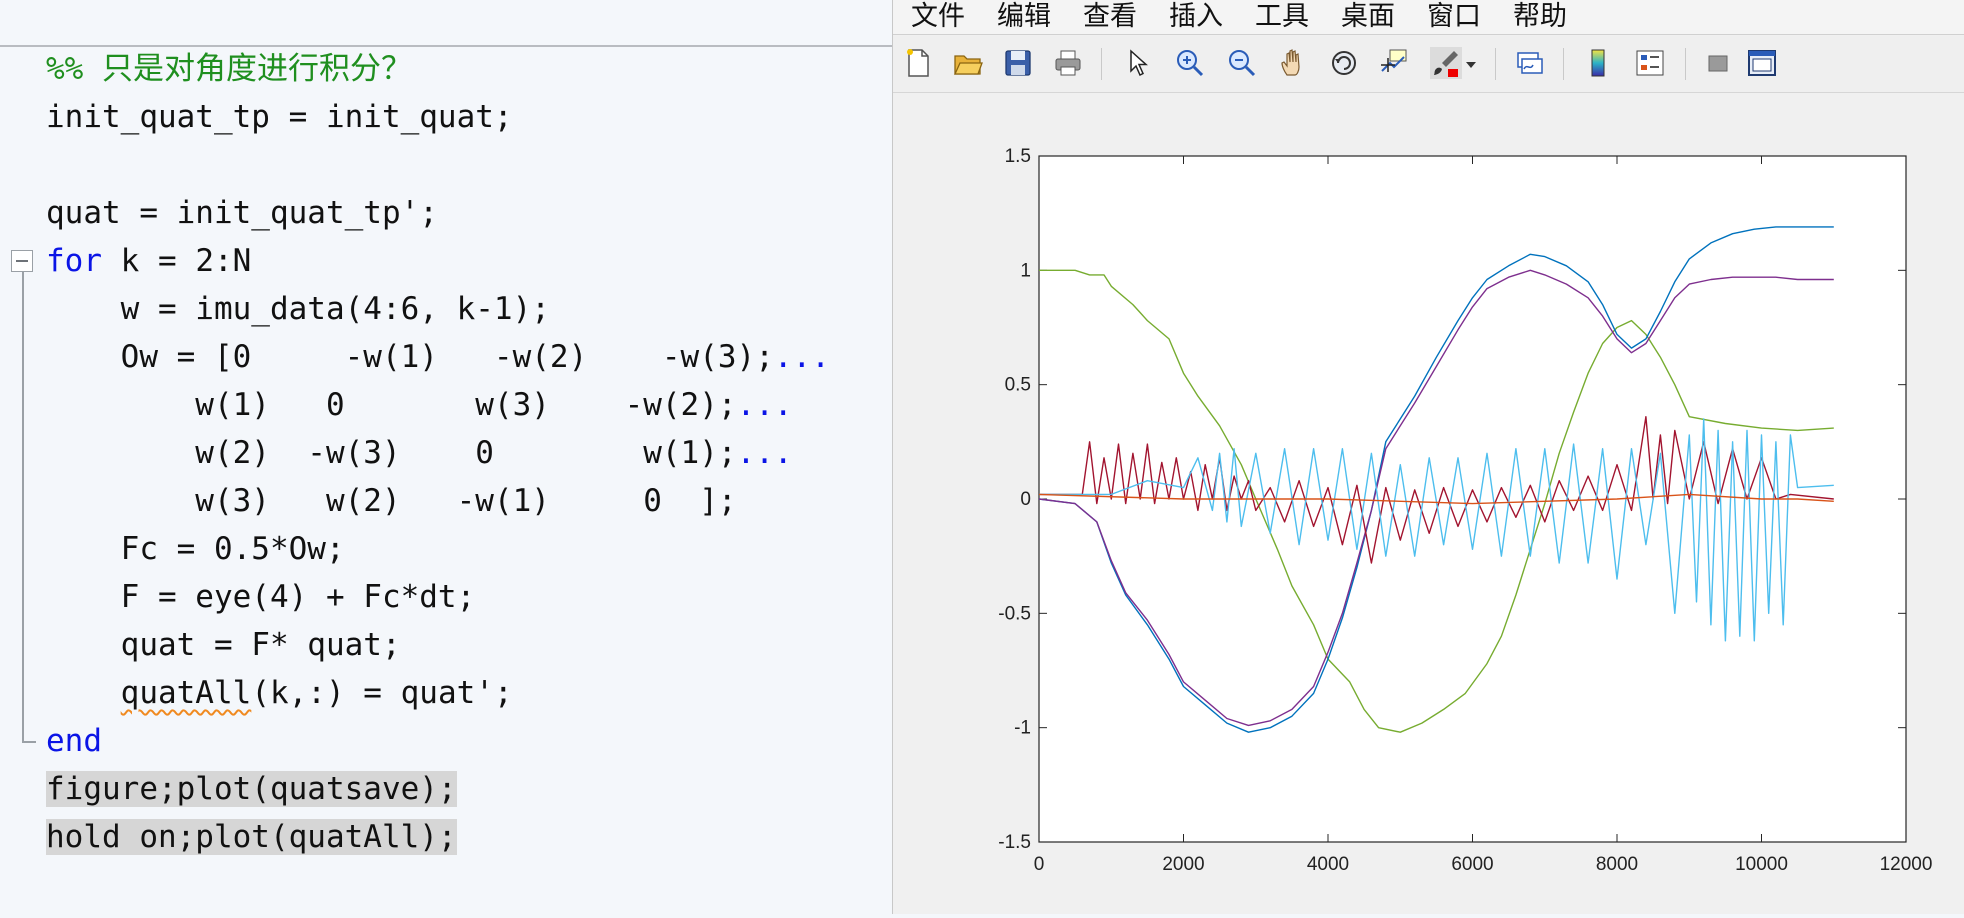  What do you see at coordinates (1282, 17) in the screenshot?
I see `menu-item: 工具` at bounding box center [1282, 17].